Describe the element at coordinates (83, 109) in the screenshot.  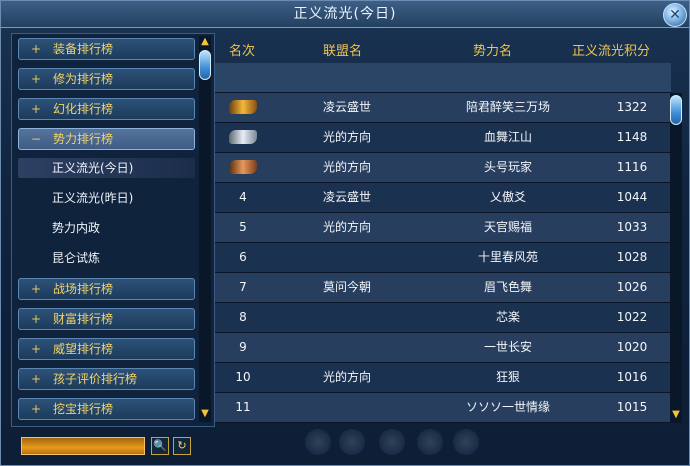
I see `nav-item-label: 幻化排行榜` at that location.